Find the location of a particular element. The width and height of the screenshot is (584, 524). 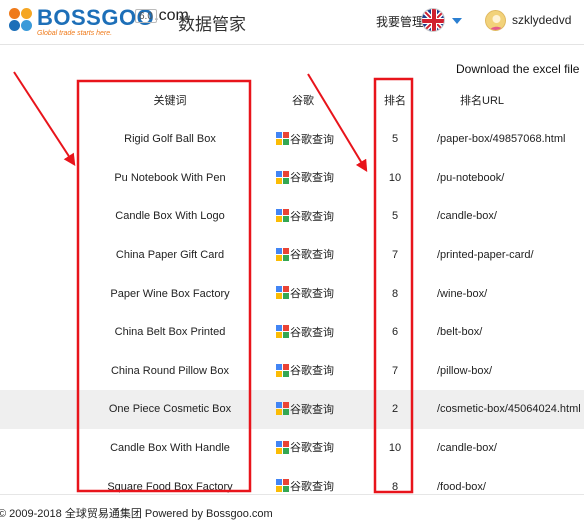

rank-url-cell: /paper-box/49857068.html is located at coordinates (498, 139).